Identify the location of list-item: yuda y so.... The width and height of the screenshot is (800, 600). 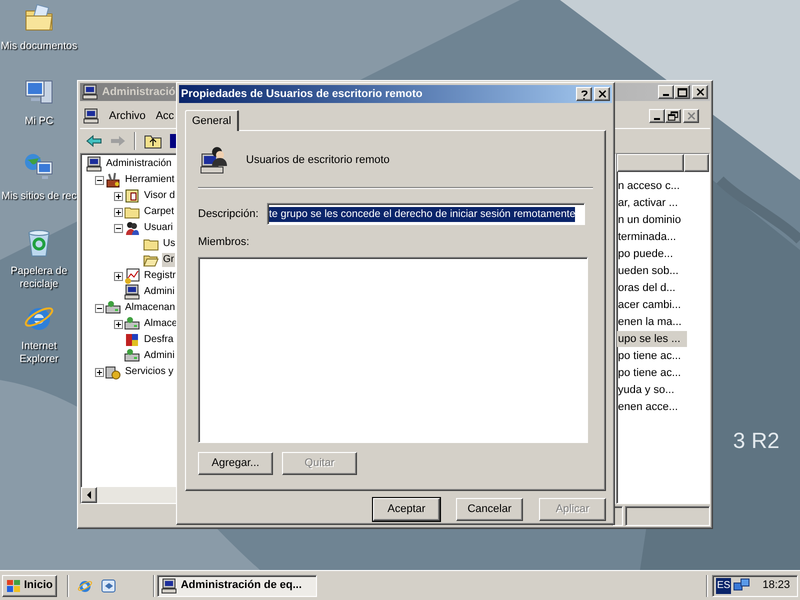
(652, 390).